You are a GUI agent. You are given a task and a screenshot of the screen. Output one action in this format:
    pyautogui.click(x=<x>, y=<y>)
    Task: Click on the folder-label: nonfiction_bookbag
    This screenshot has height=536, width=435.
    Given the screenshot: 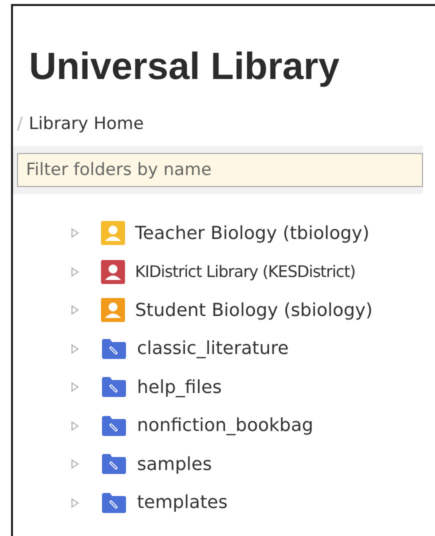 What is the action you would take?
    pyautogui.click(x=225, y=425)
    